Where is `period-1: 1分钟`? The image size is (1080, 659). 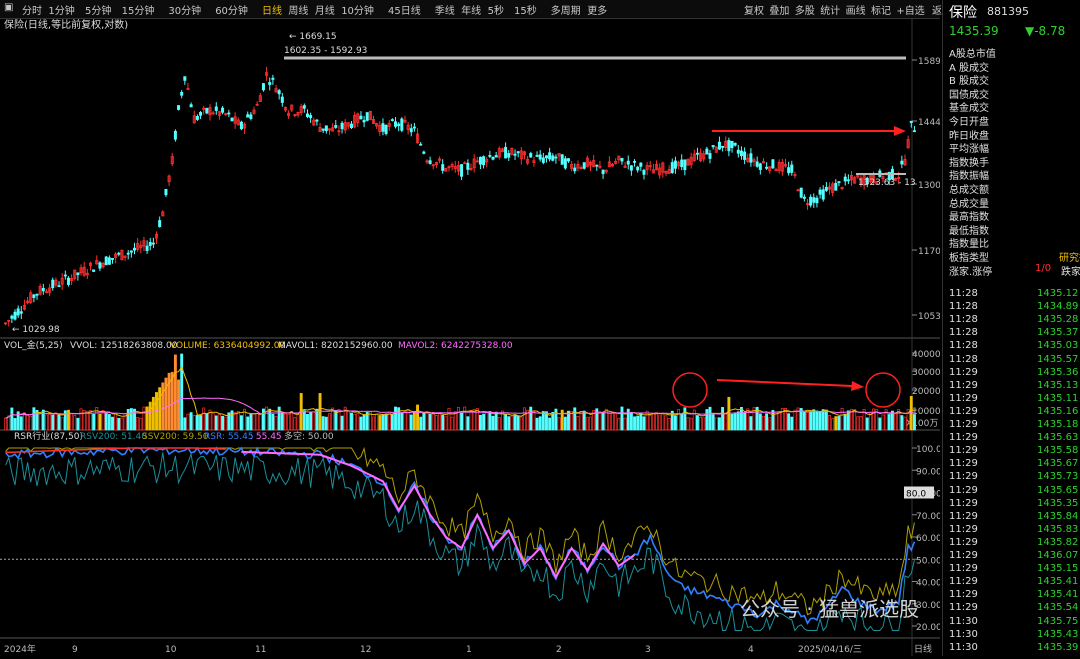 period-1: 1分钟 is located at coordinates (61, 9).